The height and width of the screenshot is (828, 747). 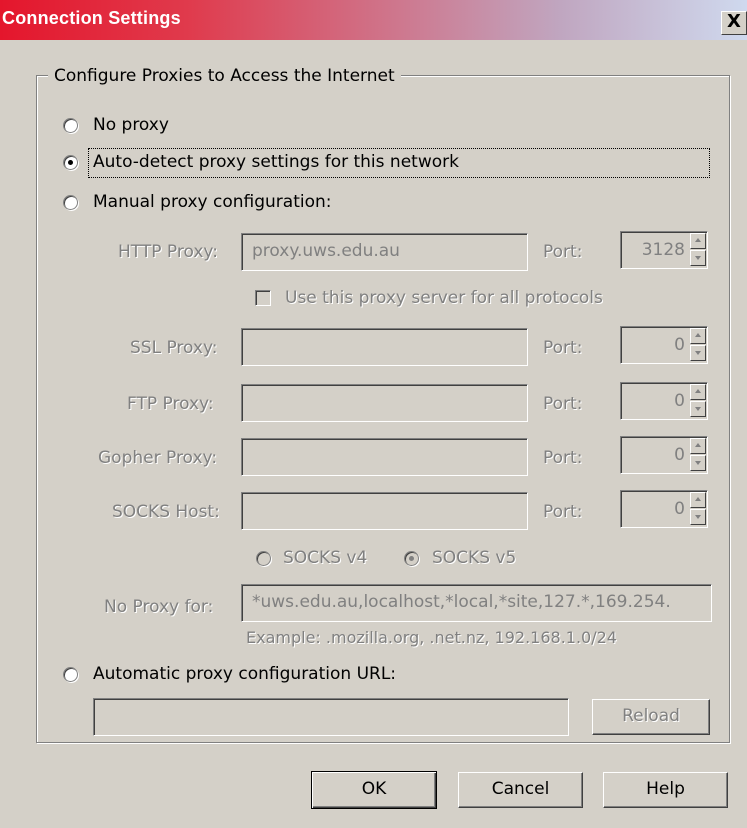 What do you see at coordinates (664, 509) in the screenshot?
I see `socks-port-input: 0` at bounding box center [664, 509].